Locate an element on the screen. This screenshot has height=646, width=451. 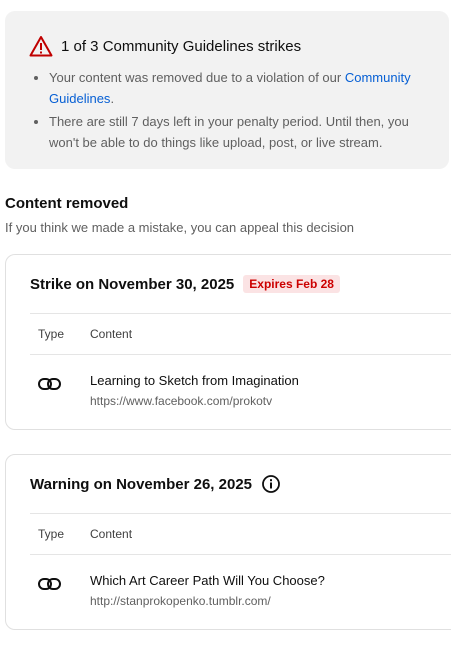
content-url: https://www.facebook.com/prokotv is located at coordinates (194, 401).